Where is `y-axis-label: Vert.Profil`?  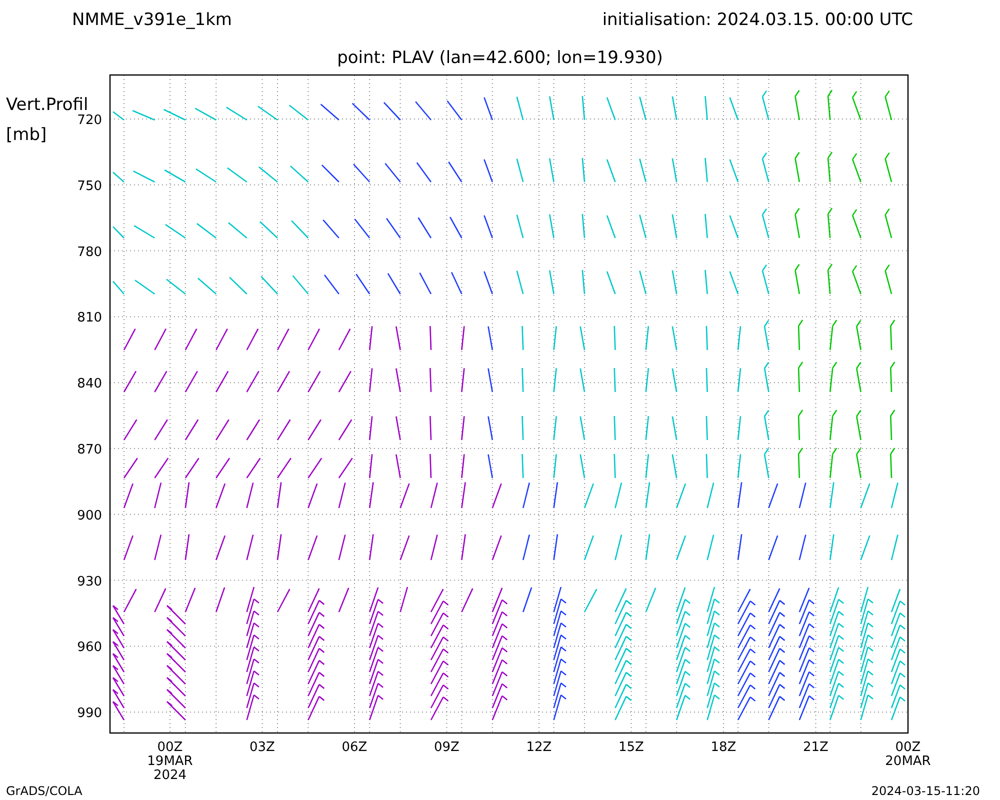
y-axis-label: Vert.Profil is located at coordinates (47, 105).